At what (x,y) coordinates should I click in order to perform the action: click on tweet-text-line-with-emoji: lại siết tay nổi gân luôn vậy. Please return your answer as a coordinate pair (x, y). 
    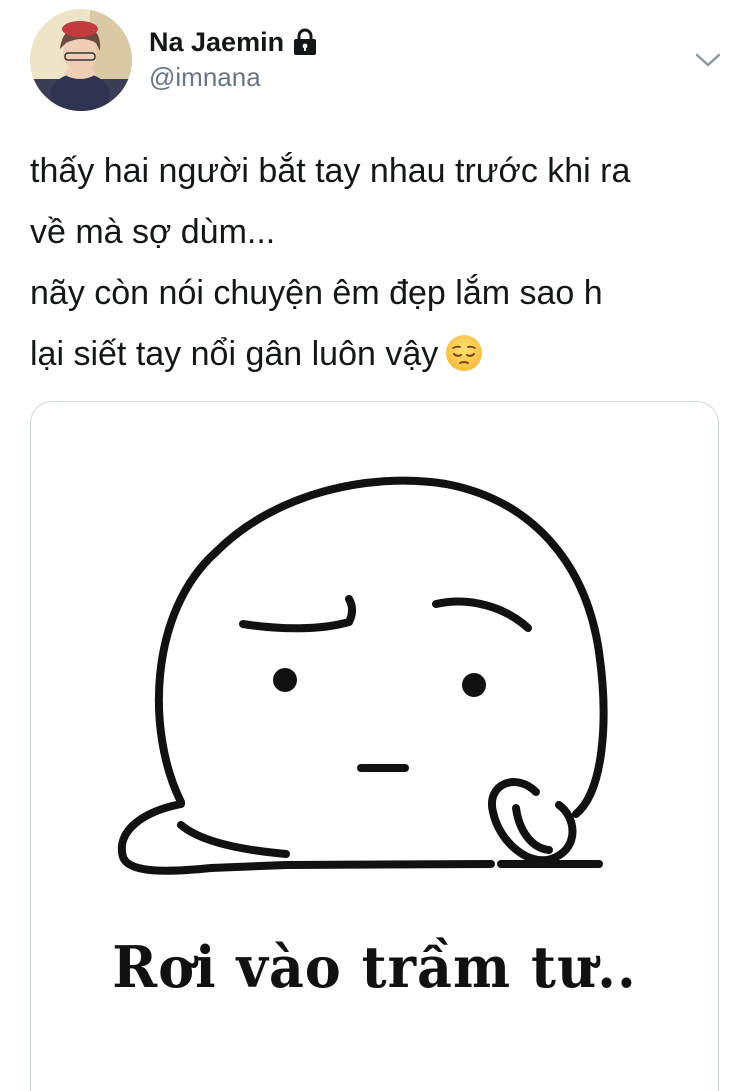
    Looking at the image, I should click on (380, 354).